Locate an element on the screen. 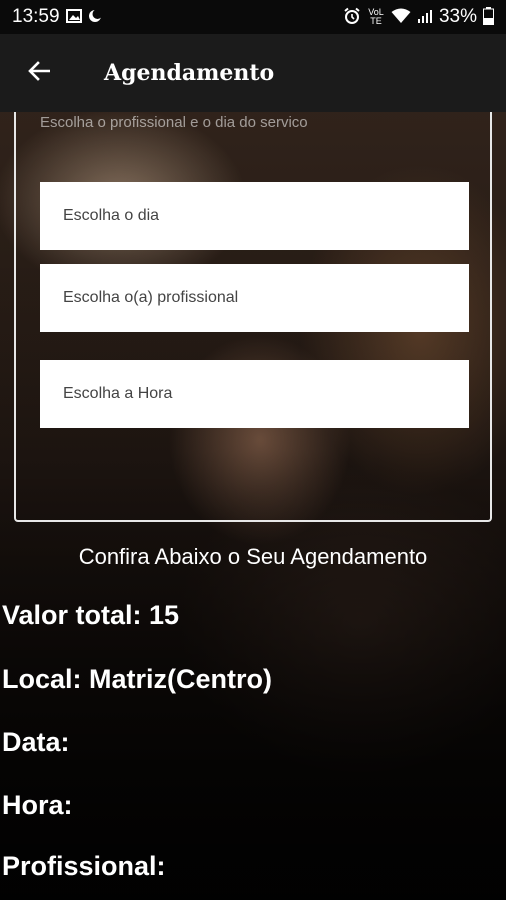 The width and height of the screenshot is (506, 900). professional-select: Escolha o(a) profissional is located at coordinates (254, 298).